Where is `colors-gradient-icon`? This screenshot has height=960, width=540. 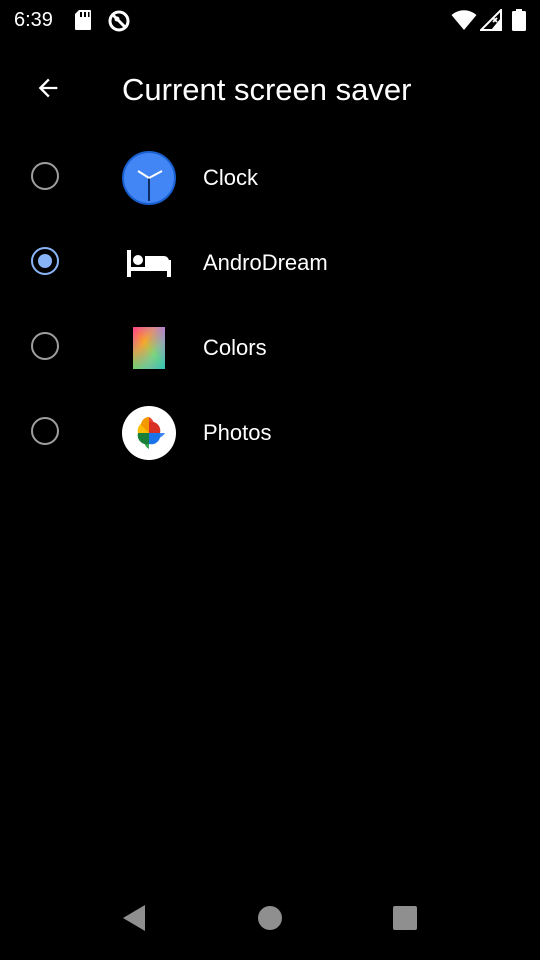
colors-gradient-icon is located at coordinates (149, 348).